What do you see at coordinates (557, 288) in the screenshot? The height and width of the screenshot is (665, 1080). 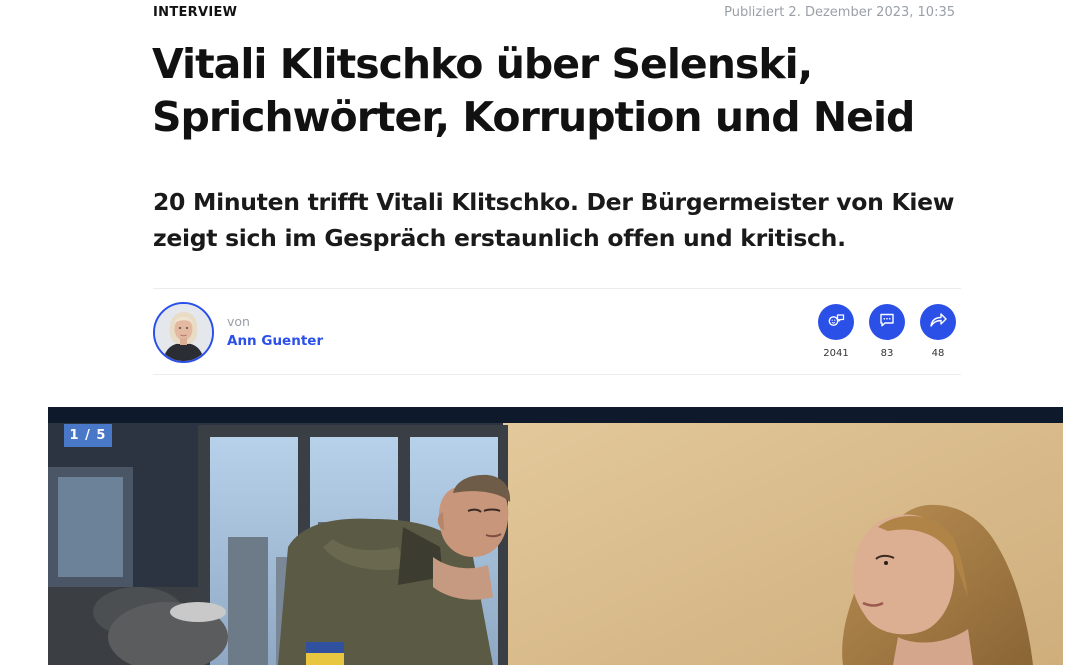 I see `divider-top` at bounding box center [557, 288].